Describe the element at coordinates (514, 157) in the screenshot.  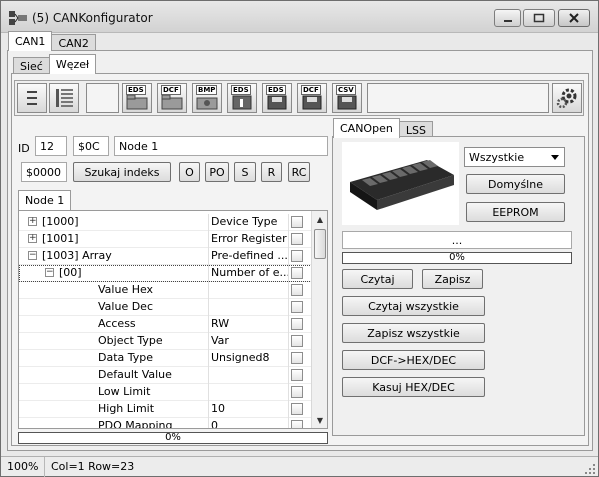
I see `filter-select: Wszystkie` at that location.